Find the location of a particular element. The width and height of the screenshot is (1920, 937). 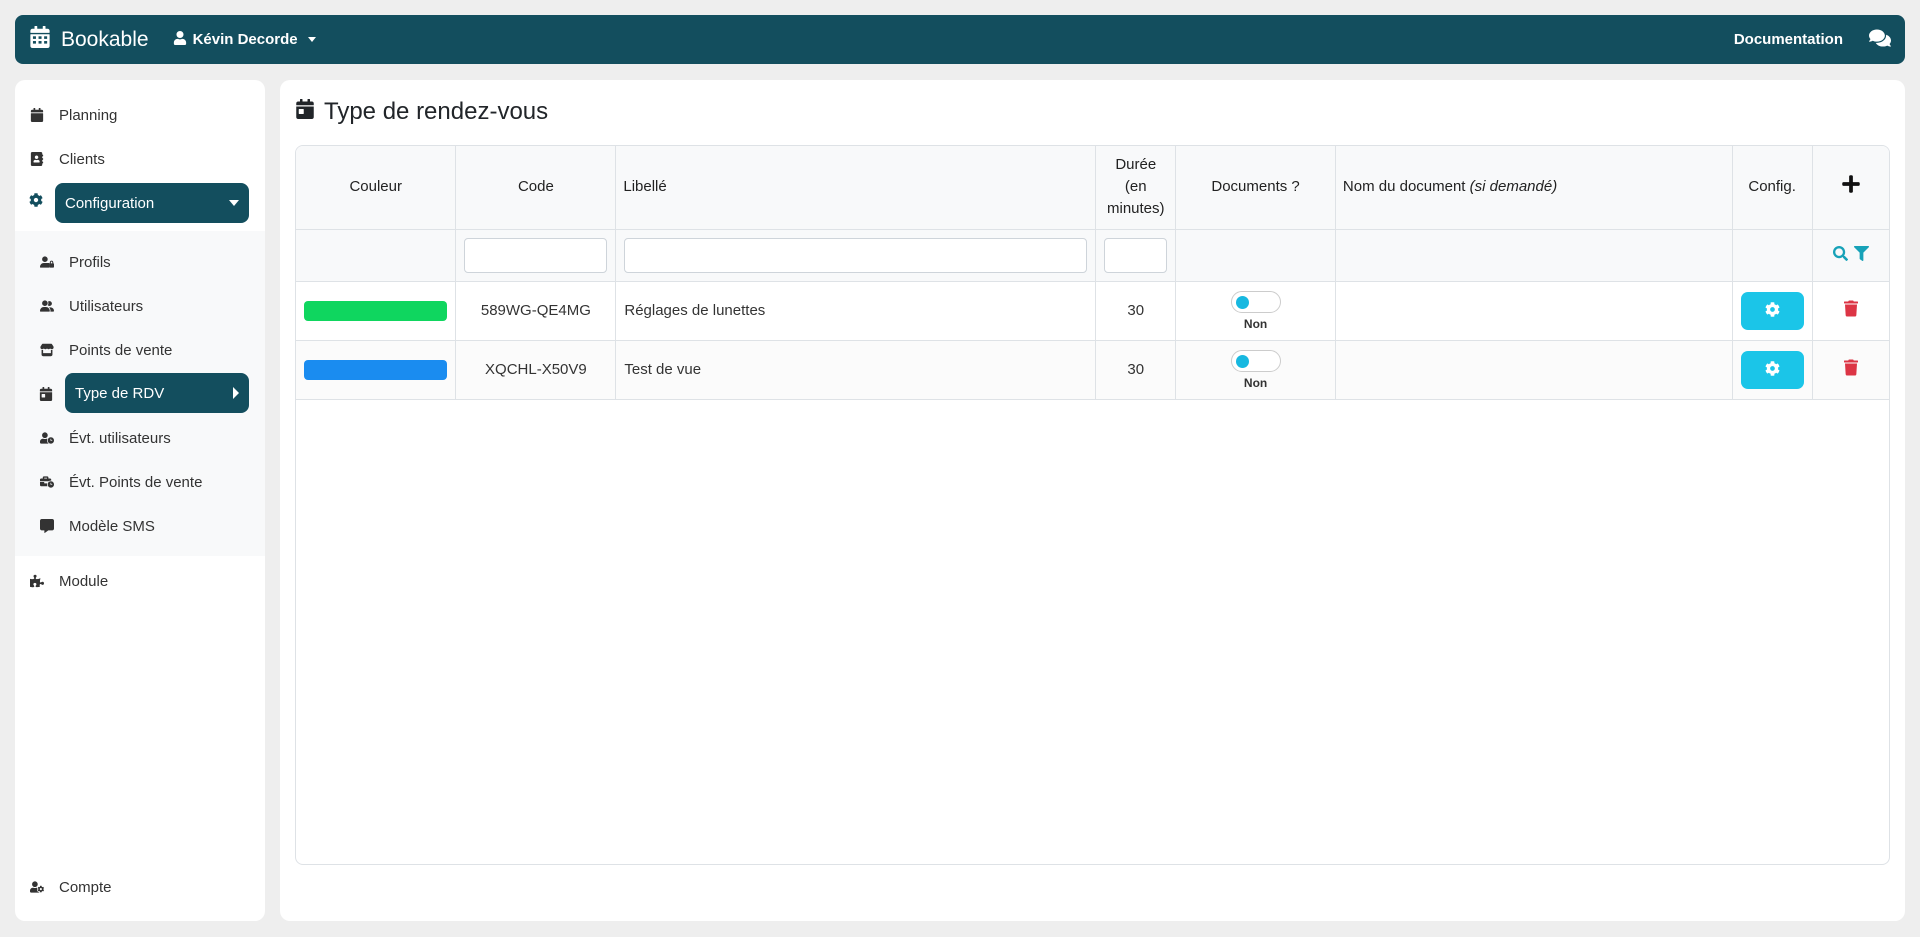

sidebar-item-module: Module is located at coordinates (68, 581).